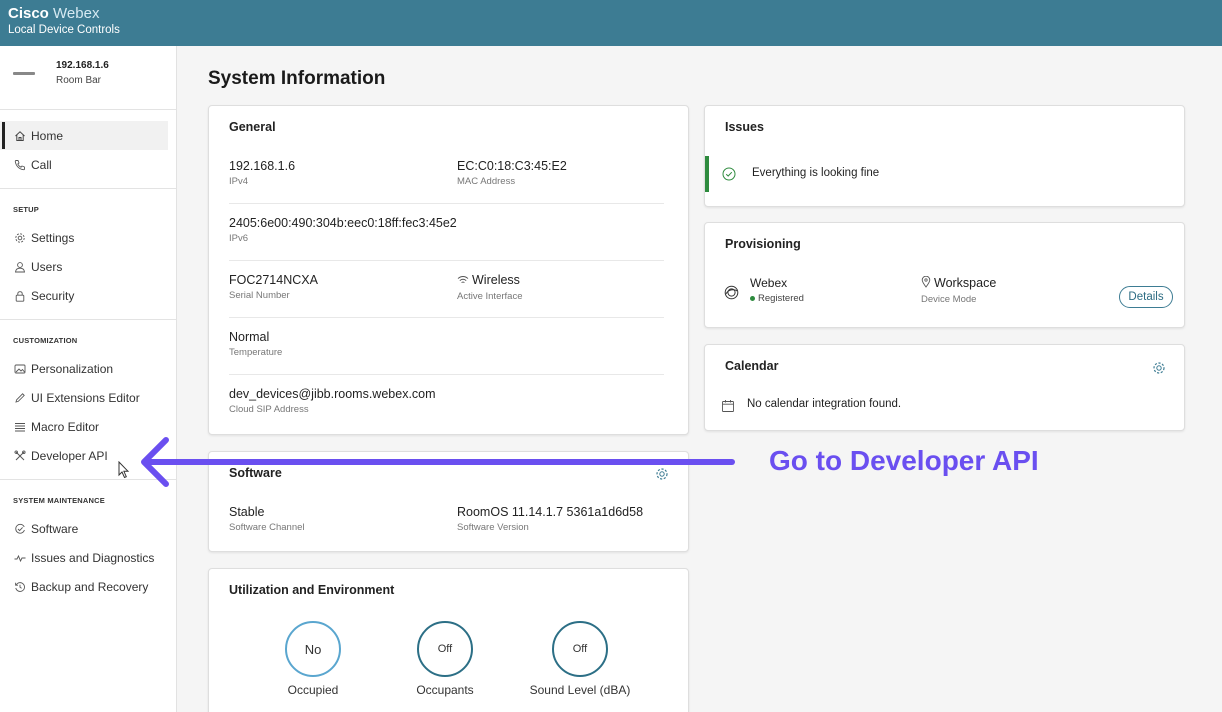 This screenshot has width=1222, height=712. I want to click on sidebar-item-macro-editor: Macro Editor, so click(88, 426).